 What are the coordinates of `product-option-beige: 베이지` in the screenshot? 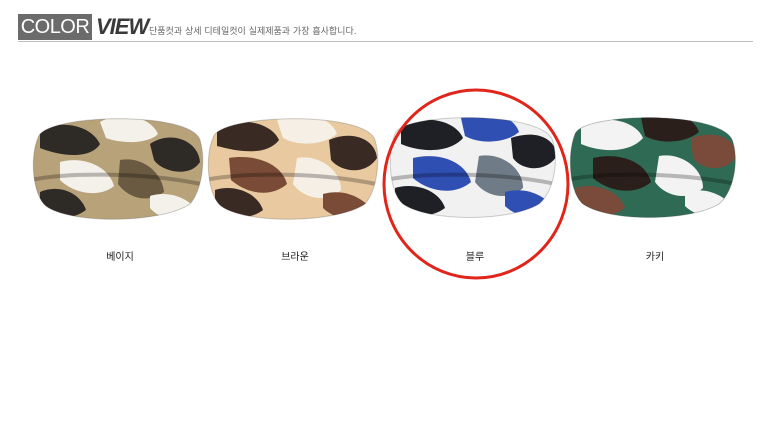 It's located at (120, 185).